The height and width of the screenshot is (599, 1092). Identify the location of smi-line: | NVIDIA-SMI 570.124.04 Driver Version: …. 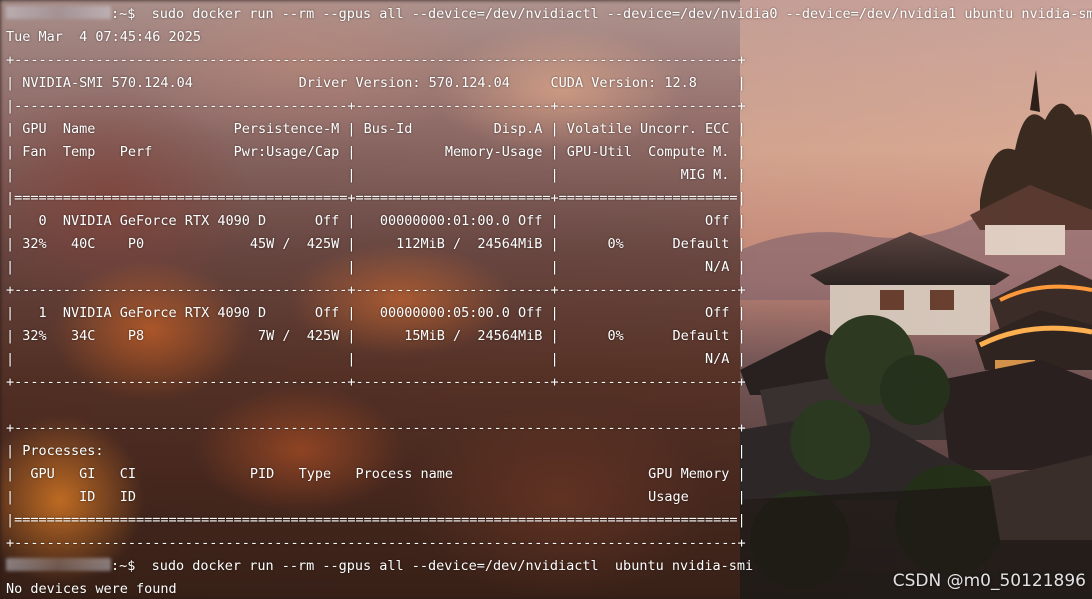
(376, 83).